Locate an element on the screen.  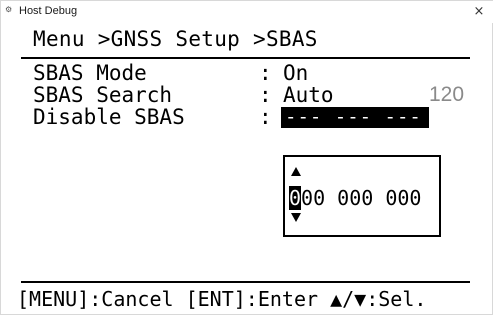
app-icon: ⚙ is located at coordinates (9, 9).